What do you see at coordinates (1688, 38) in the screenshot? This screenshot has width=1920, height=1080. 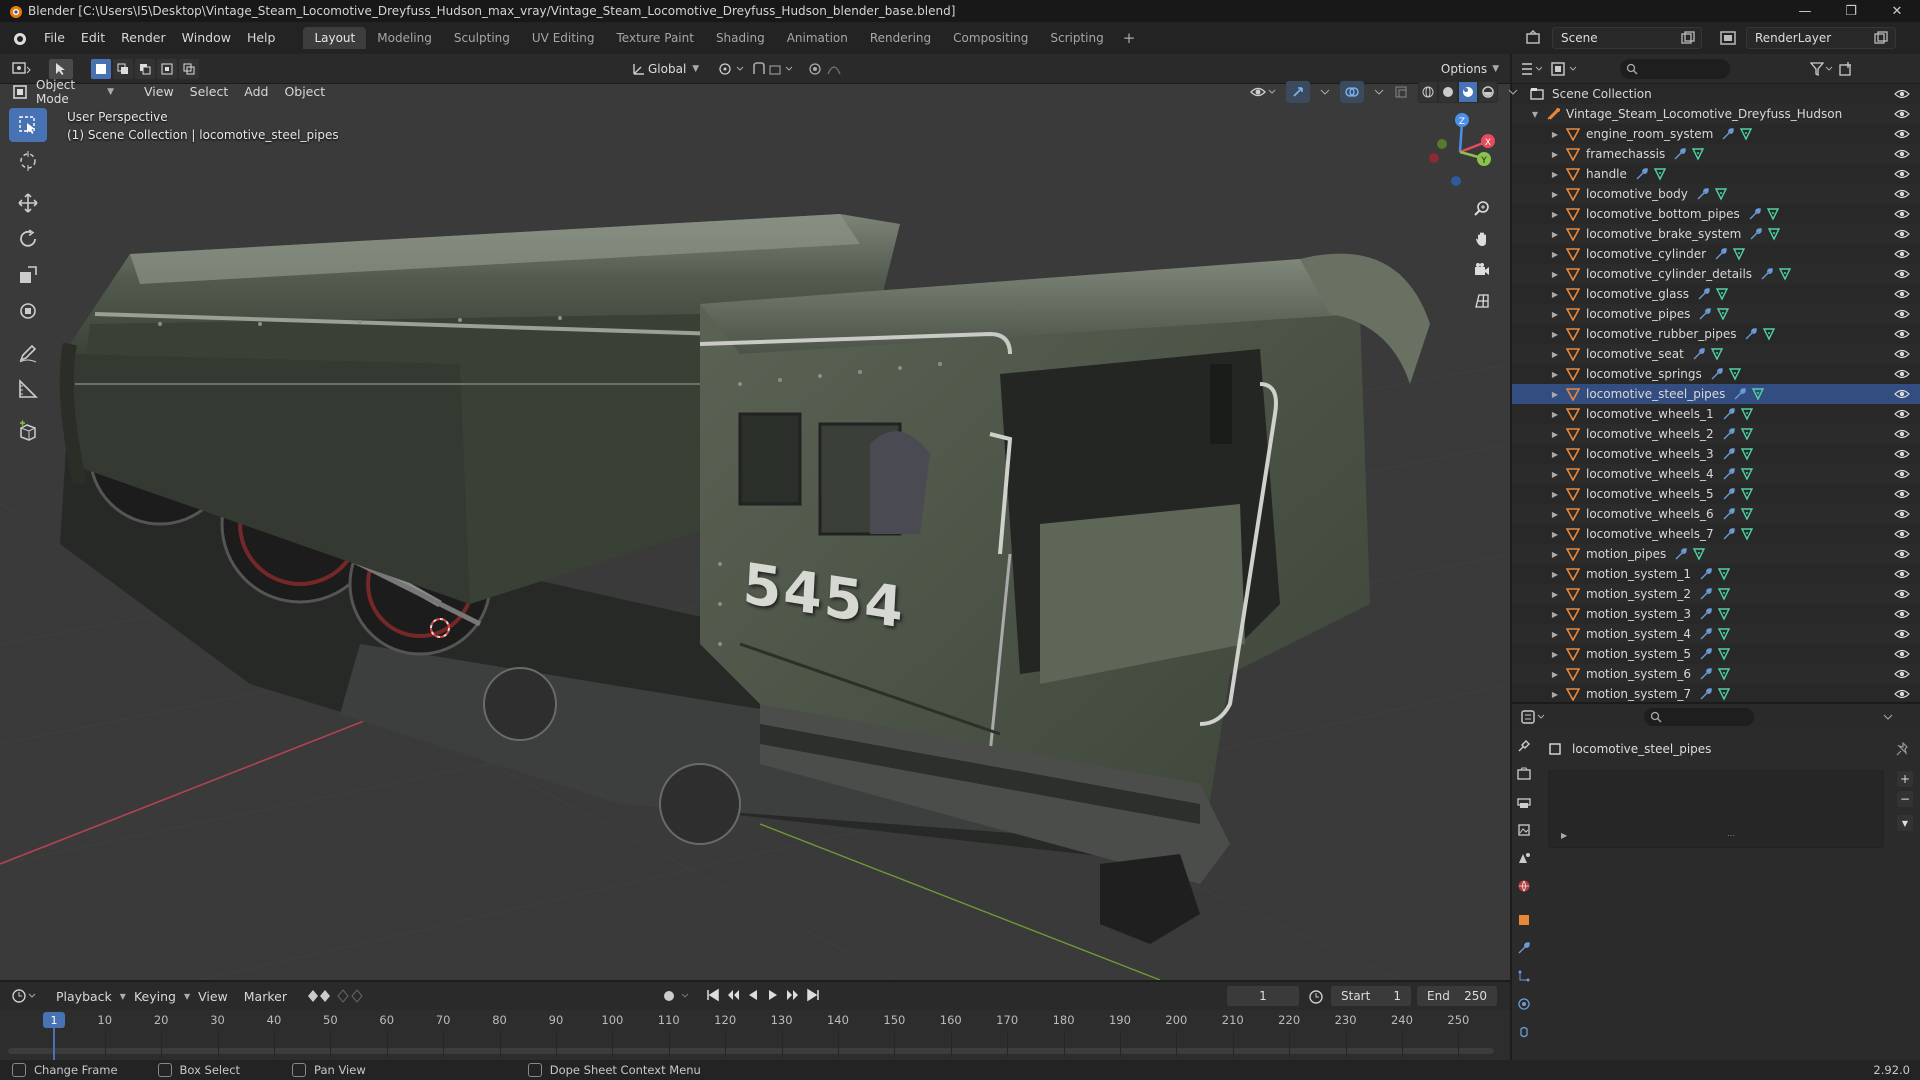 I see `copy-scene-icon` at bounding box center [1688, 38].